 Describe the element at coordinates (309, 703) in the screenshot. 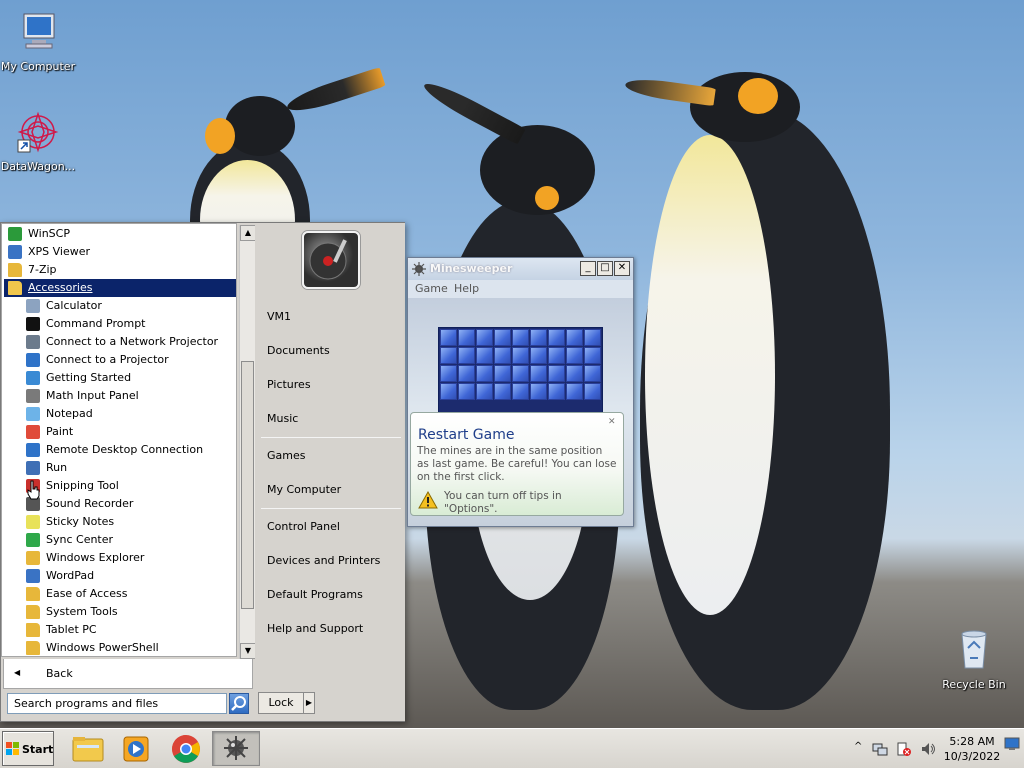

I see `shutdown-options-button: ▶` at that location.